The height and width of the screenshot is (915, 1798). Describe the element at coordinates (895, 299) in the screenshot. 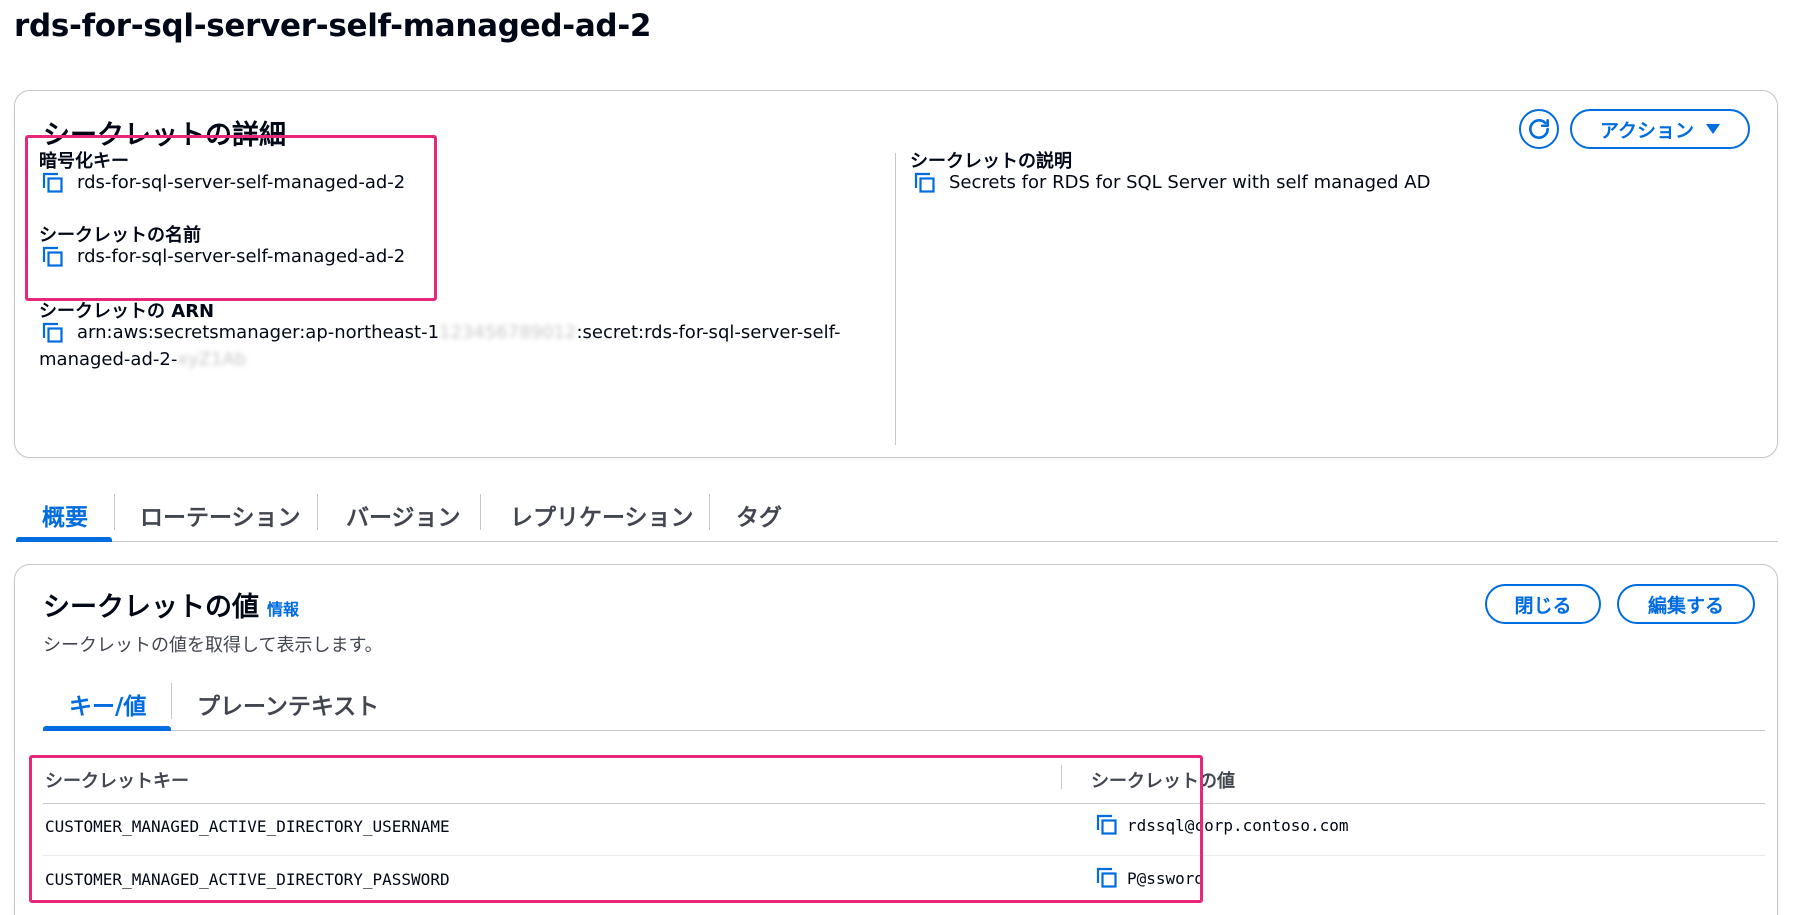

I see `column-divider` at that location.